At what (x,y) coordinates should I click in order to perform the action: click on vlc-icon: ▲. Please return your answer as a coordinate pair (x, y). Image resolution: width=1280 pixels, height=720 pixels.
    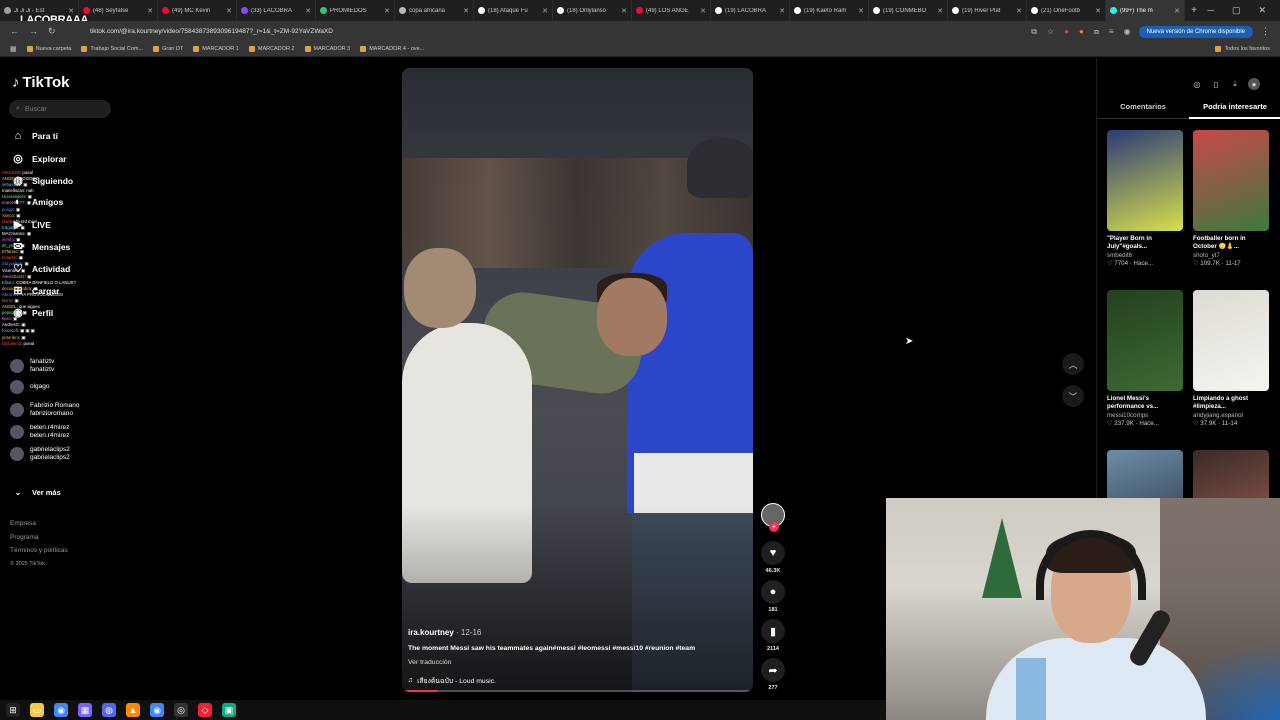
    Looking at the image, I should click on (133, 710).